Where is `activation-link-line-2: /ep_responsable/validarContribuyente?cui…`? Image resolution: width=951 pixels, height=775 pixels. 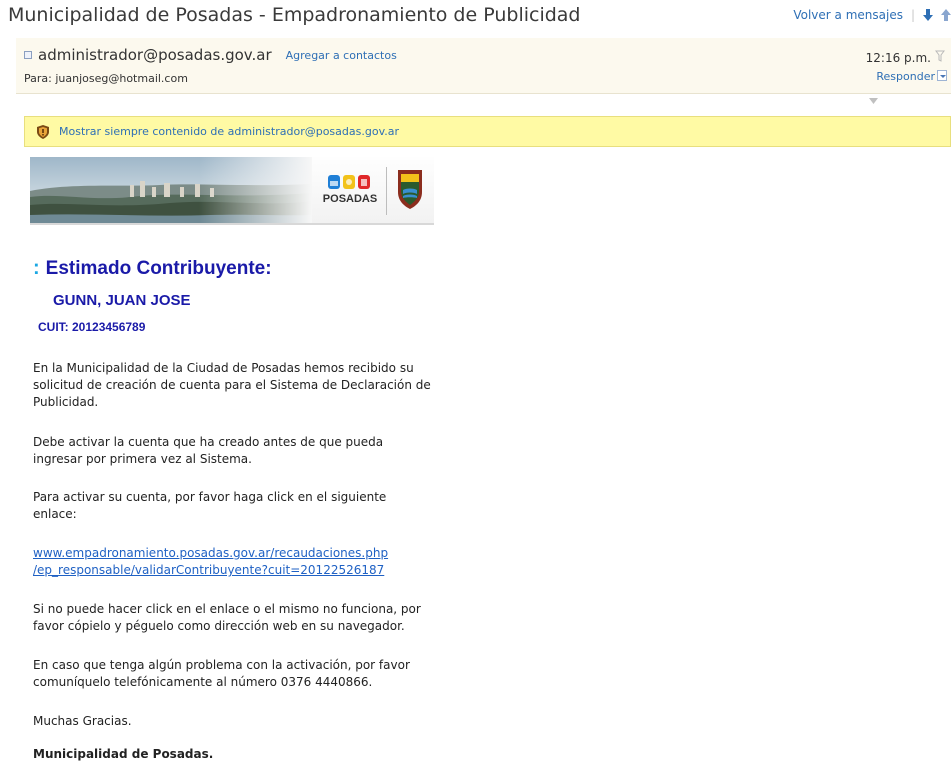 activation-link-line-2: /ep_responsable/validarContribuyente?cui… is located at coordinates (253, 570).